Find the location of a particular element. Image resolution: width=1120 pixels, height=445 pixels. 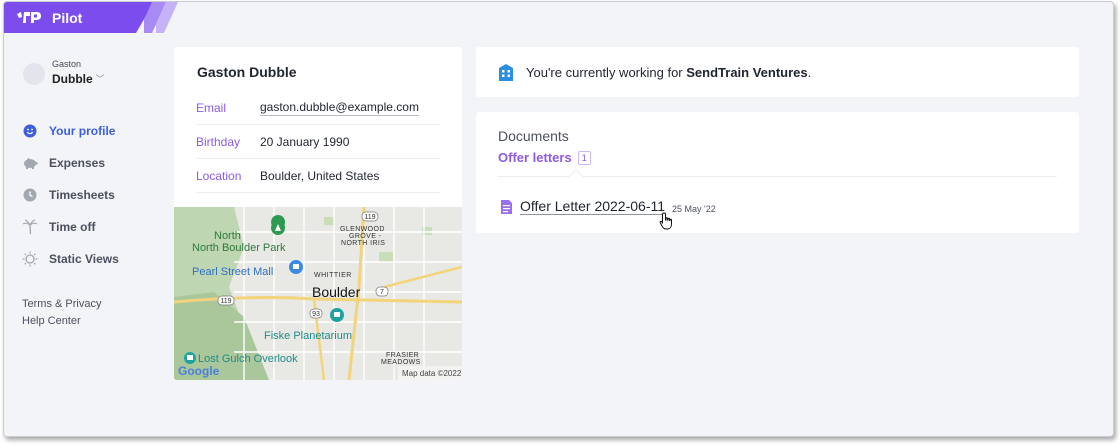

profile-name: Gaston Dubble is located at coordinates (247, 72).